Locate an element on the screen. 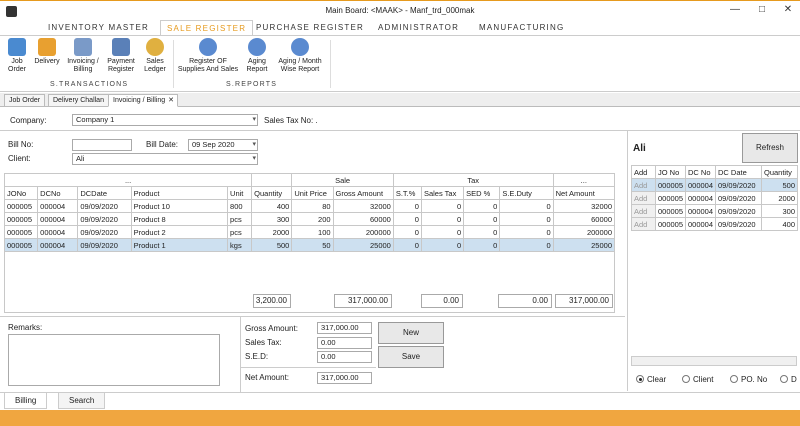  close-tab-icon: ✕ is located at coordinates (171, 101).